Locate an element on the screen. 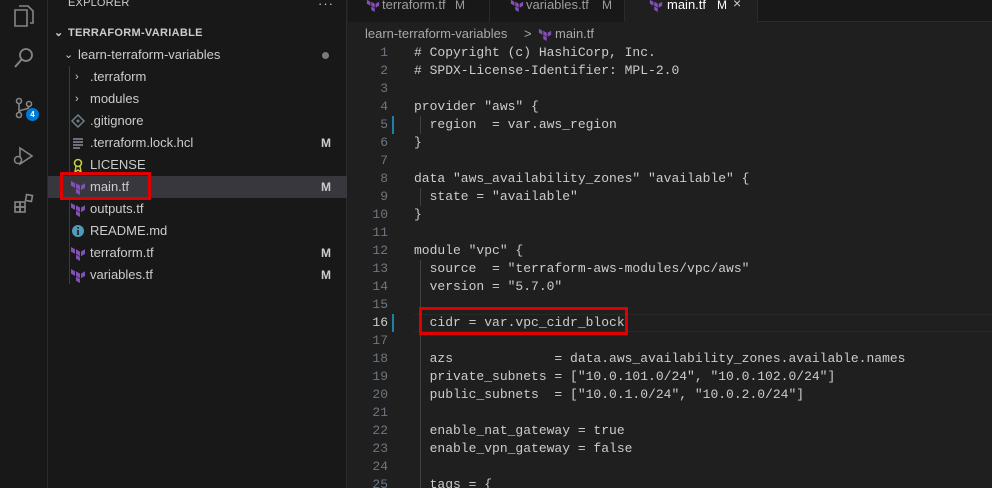  tab-main-tf: main.tf M × is located at coordinates (691, 11).